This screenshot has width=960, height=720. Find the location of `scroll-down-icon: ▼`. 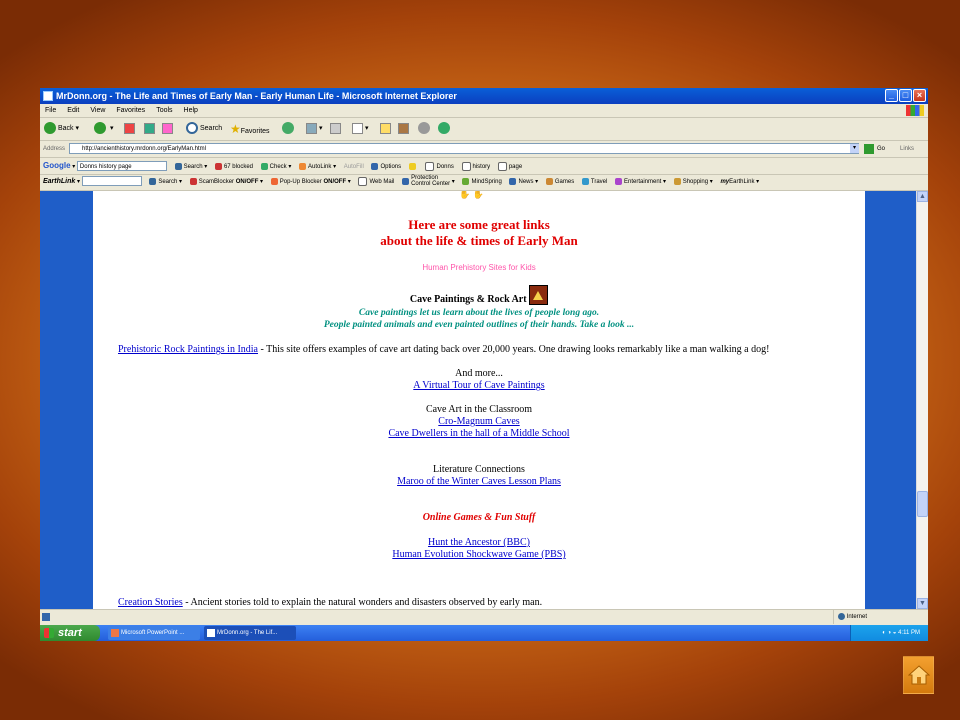

scroll-down-icon: ▼ is located at coordinates (922, 603).